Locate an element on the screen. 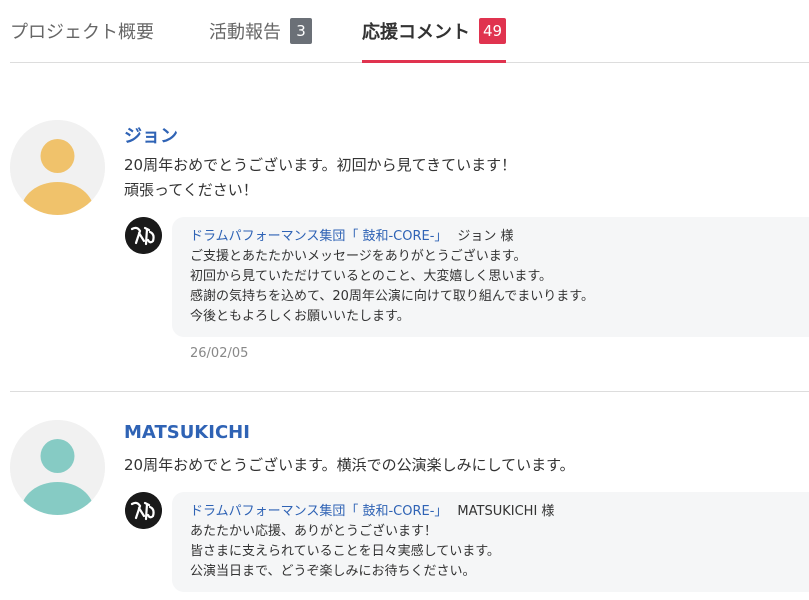  reply-line: 皆さまに支えられていることを日々実感しています。 is located at coordinates (345, 551).